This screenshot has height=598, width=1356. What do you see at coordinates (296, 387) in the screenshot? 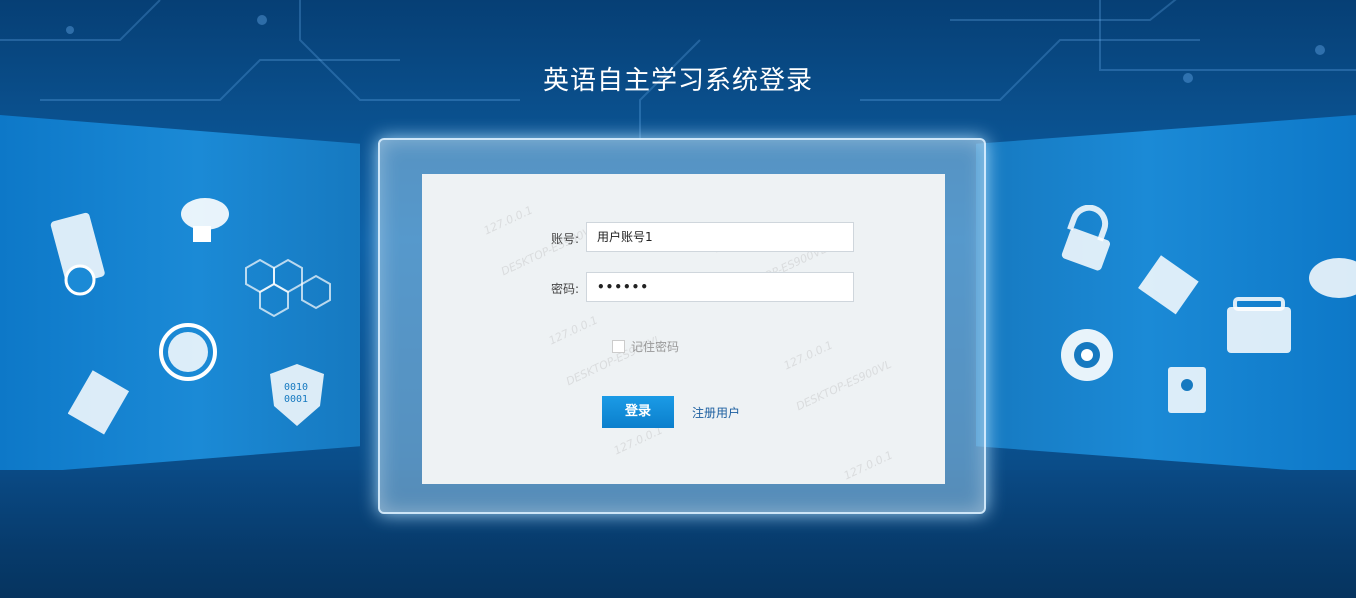
I see `svg-text: 0010` at bounding box center [296, 387].